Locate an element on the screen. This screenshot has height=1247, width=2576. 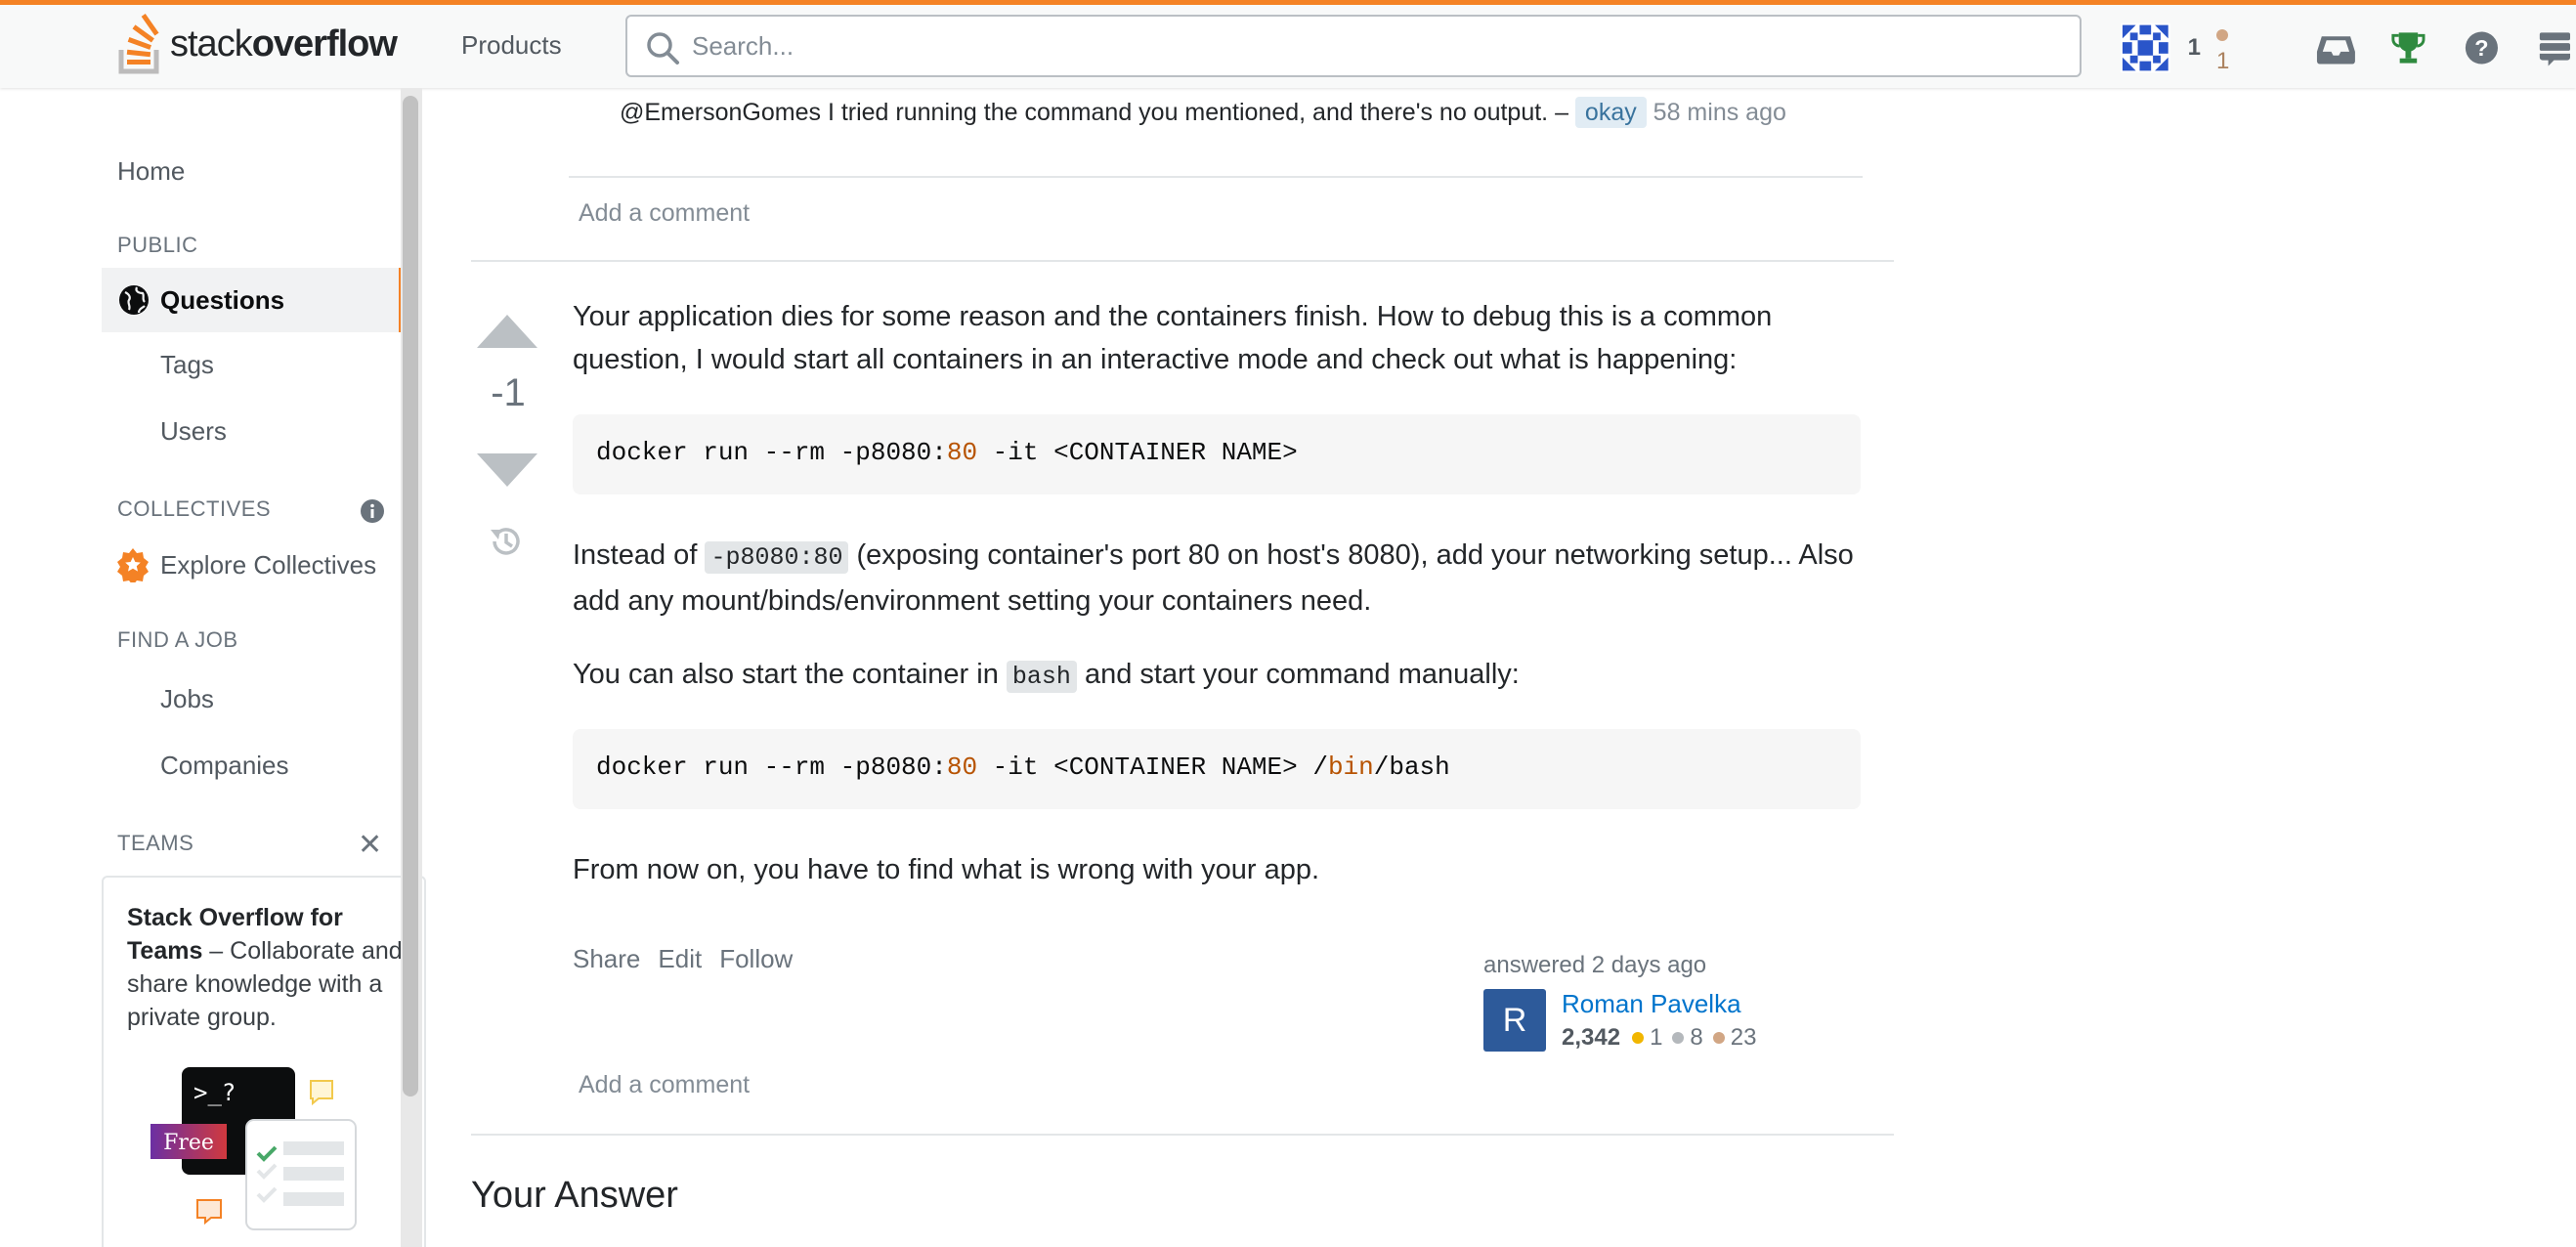
gold-badge-count: 1 is located at coordinates (1657, 1037).